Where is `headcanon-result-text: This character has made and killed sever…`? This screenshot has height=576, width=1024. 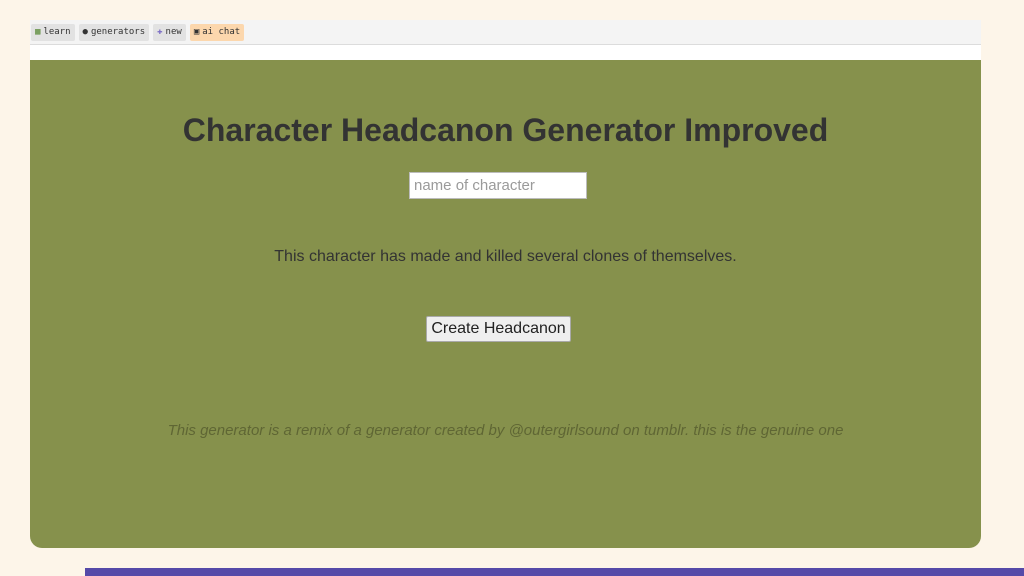 headcanon-result-text: This character has made and killed sever… is located at coordinates (505, 256).